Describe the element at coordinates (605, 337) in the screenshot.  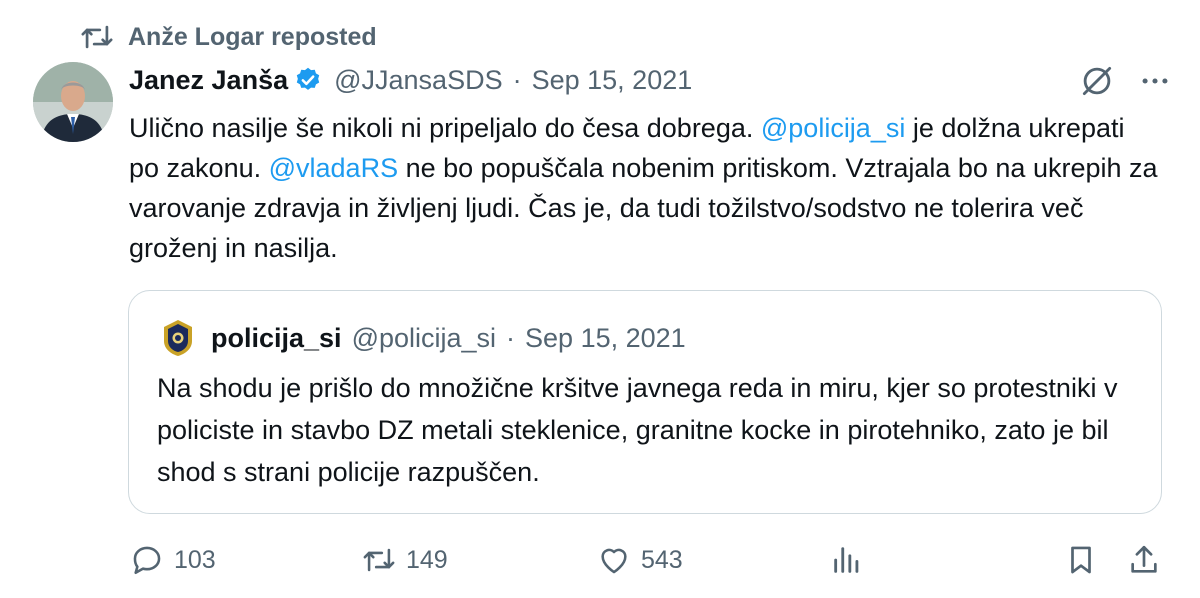
I see `quoted-tweet-date: Sep 15, 2021` at that location.